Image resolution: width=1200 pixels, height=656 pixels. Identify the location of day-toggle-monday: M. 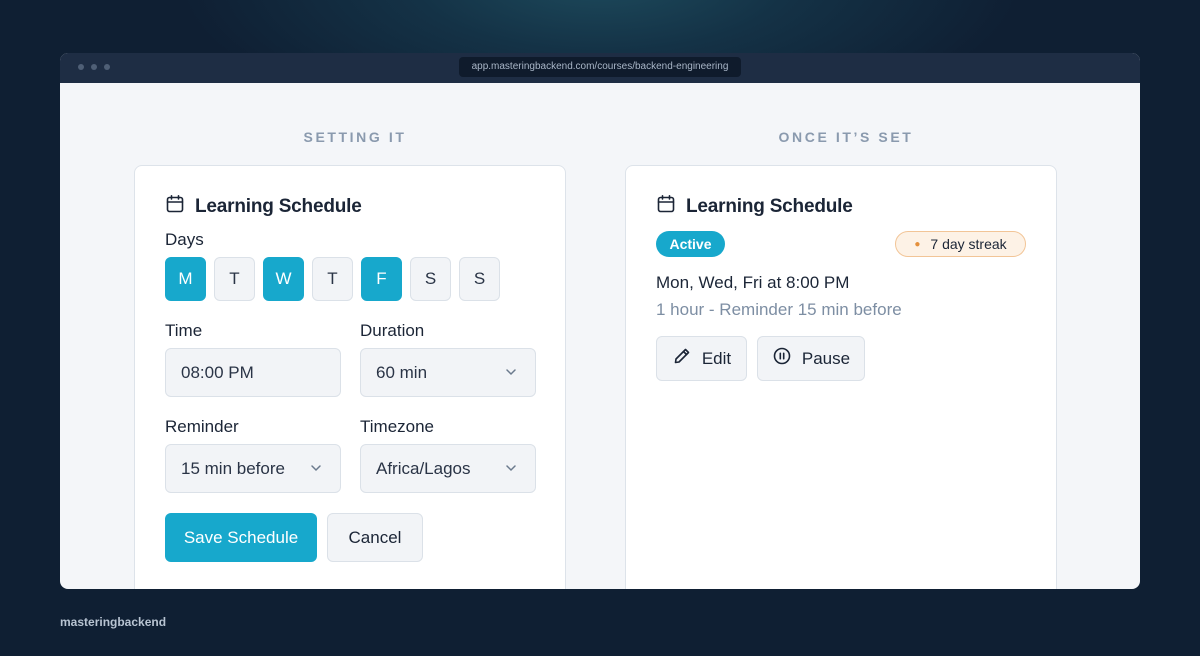
(185, 279).